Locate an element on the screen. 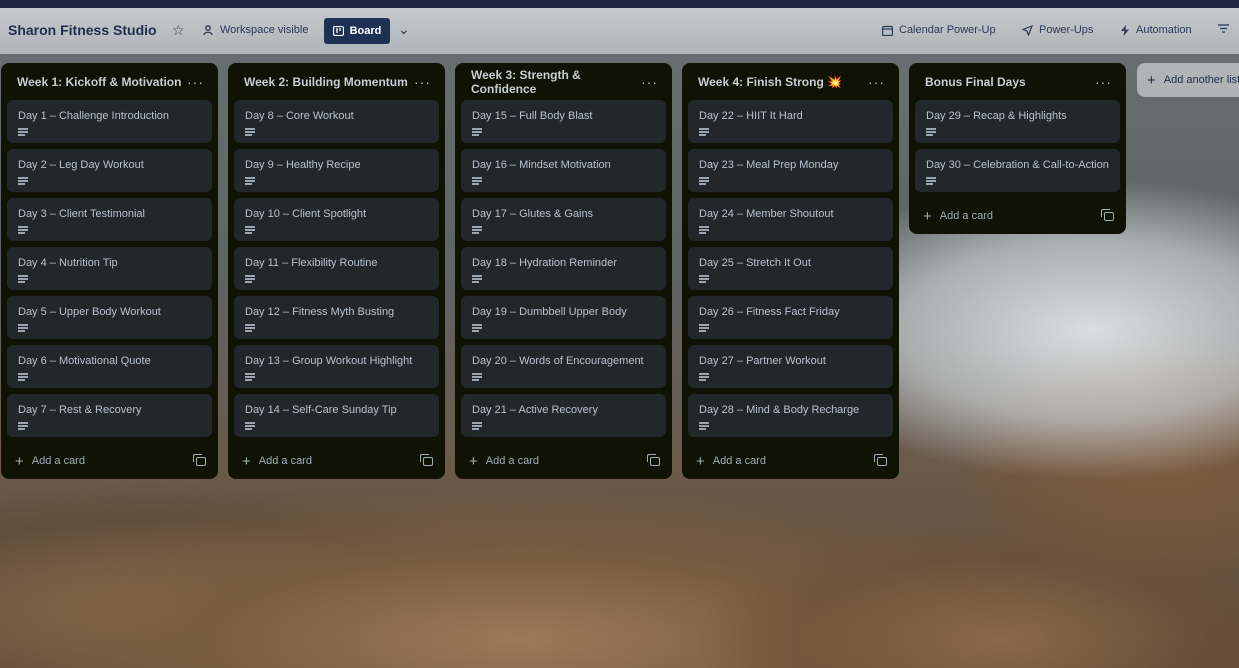 Image resolution: width=1239 pixels, height=668 pixels. card-title: Day 2 – Leg Day Workout is located at coordinates (81, 165).